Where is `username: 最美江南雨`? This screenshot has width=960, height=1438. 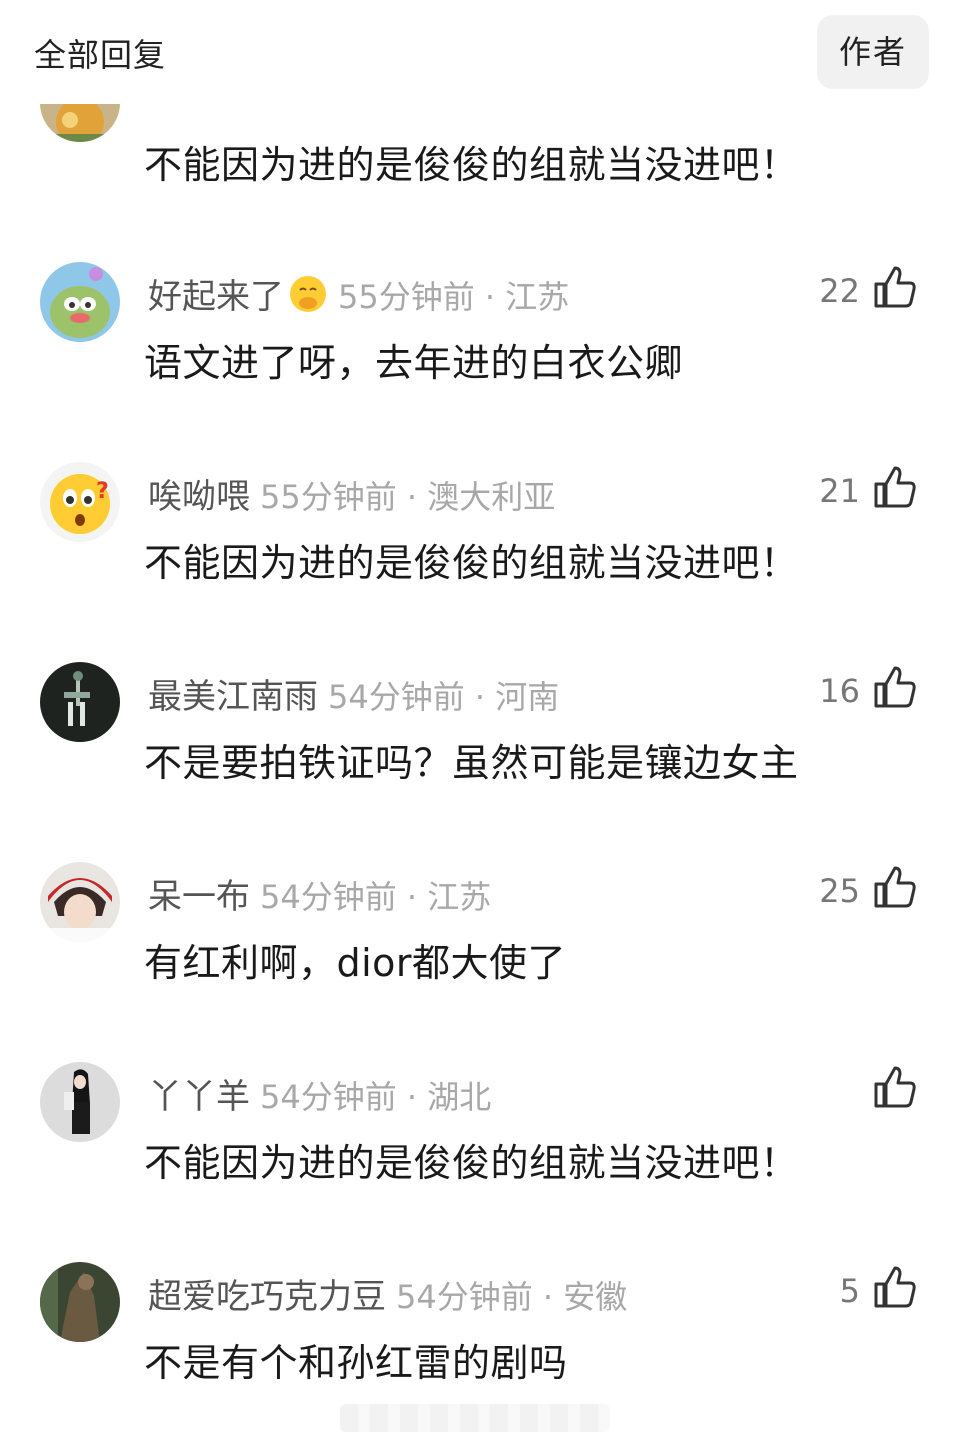 username: 最美江南雨 is located at coordinates (233, 697).